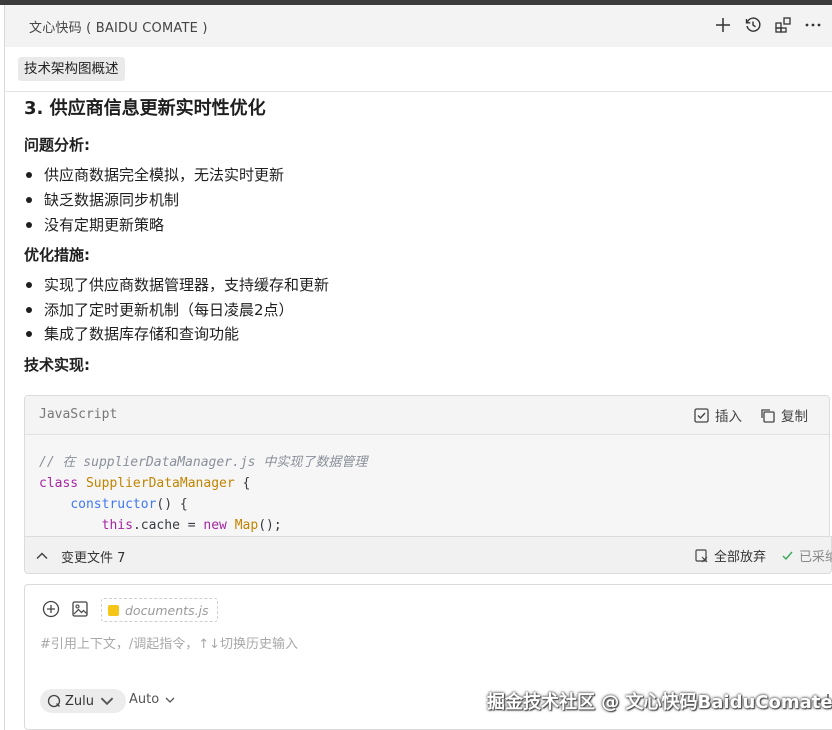 Image resolution: width=832 pixels, height=730 pixels. I want to click on discard-all-label: 全部放弃, so click(740, 557).